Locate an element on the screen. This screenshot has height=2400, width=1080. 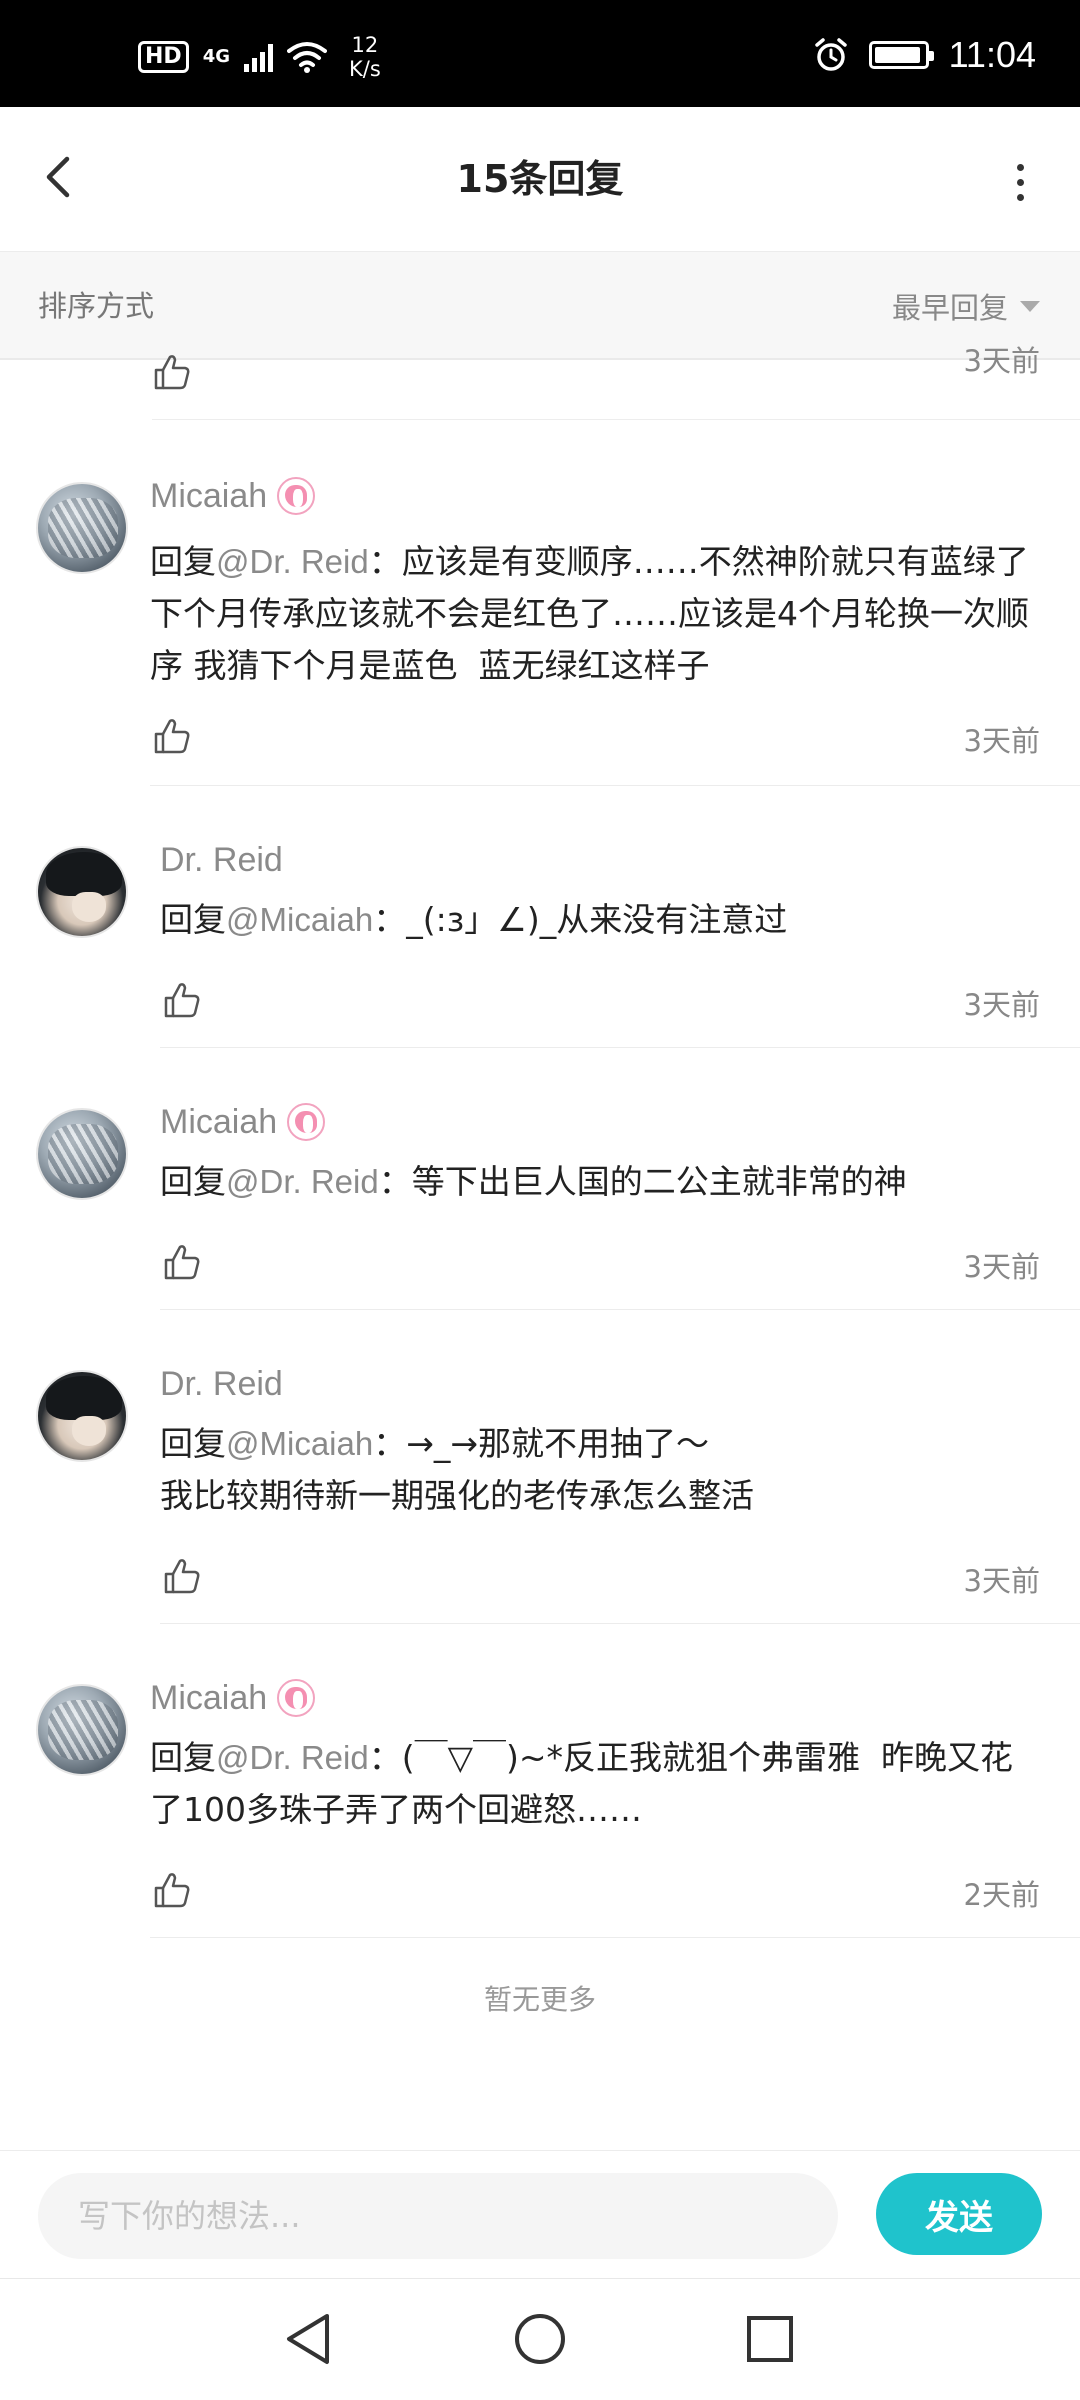
battery-fill is located at coordinates (897, 55).